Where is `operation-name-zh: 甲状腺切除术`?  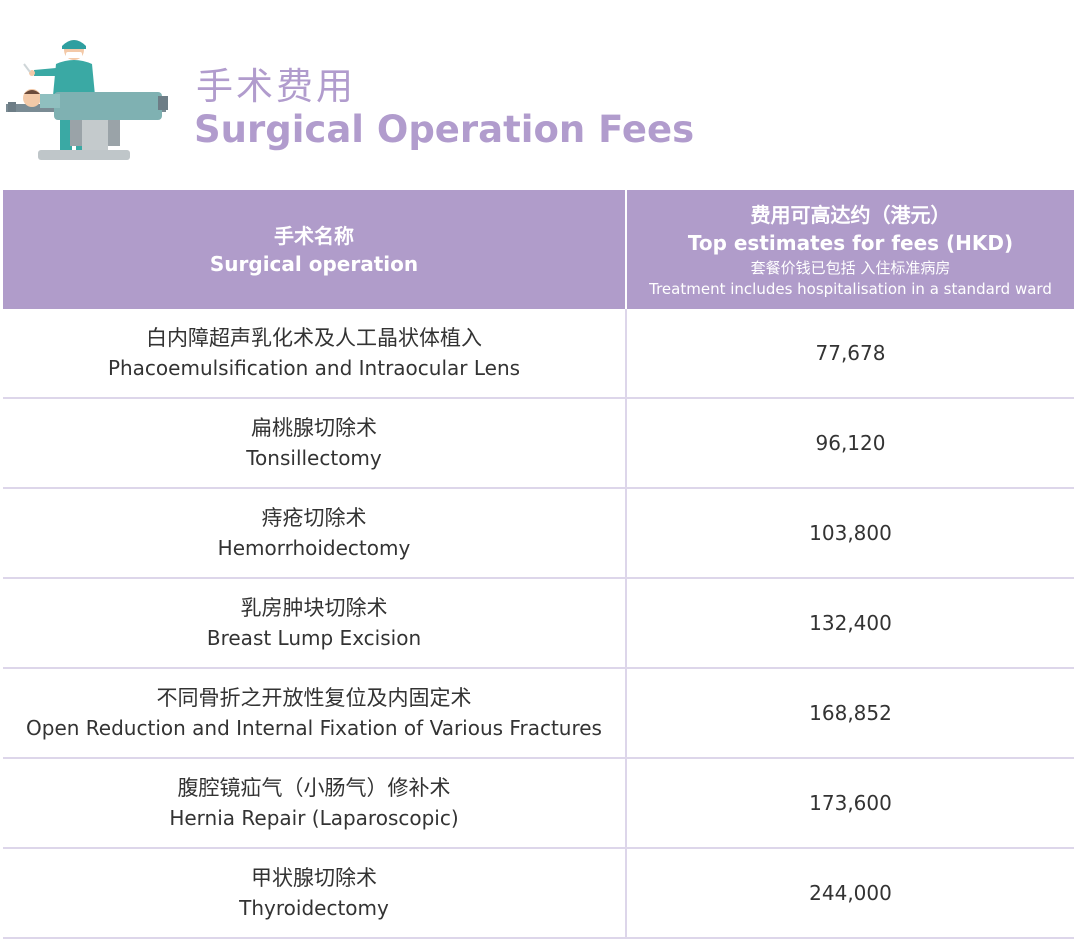 operation-name-zh: 甲状腺切除术 is located at coordinates (314, 878).